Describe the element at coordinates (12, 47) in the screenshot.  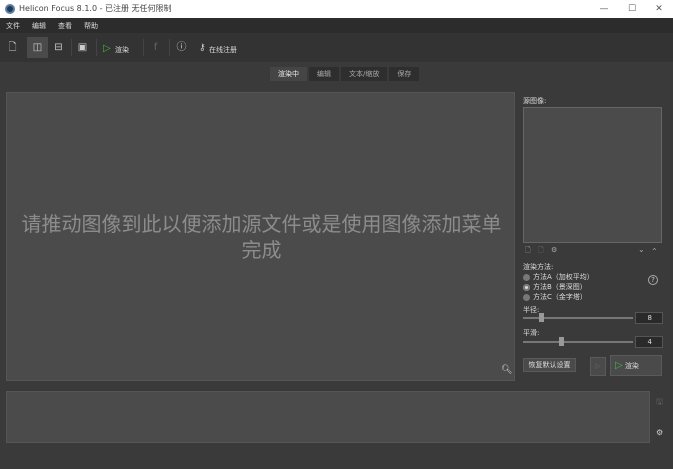
I see `add-files-icon: 🗋` at that location.